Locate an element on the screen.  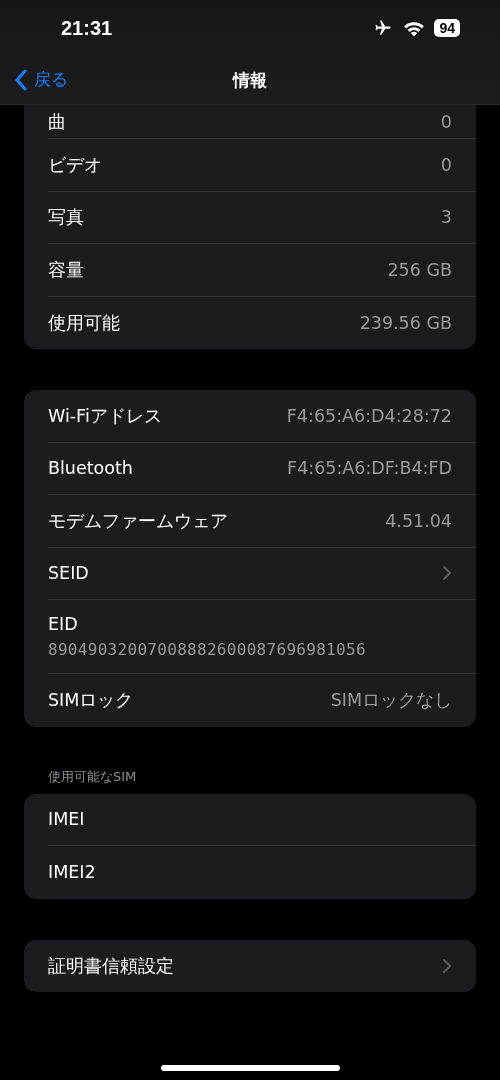
row-value: 256 GB is located at coordinates (419, 269).